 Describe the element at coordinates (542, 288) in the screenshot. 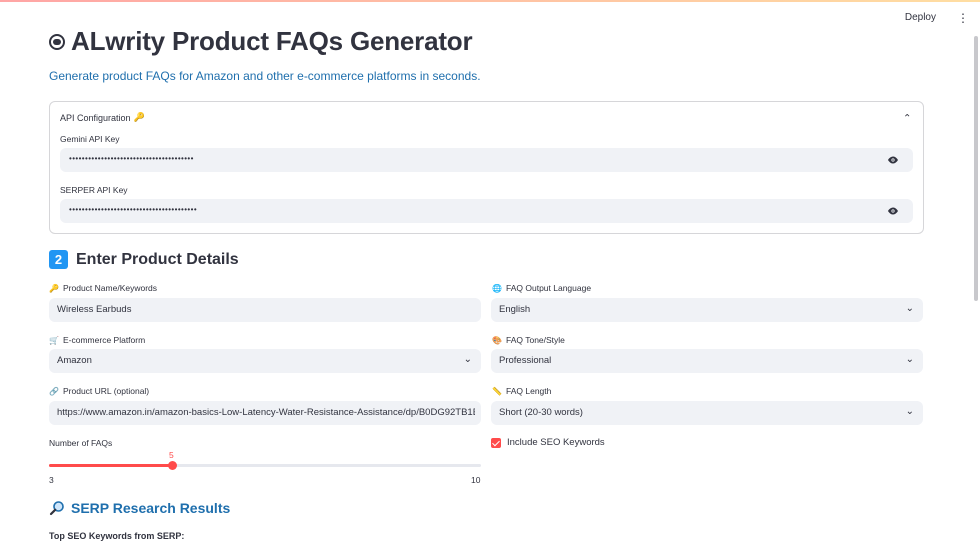

I see `language-label: 🌐 FAQ Output Language` at that location.